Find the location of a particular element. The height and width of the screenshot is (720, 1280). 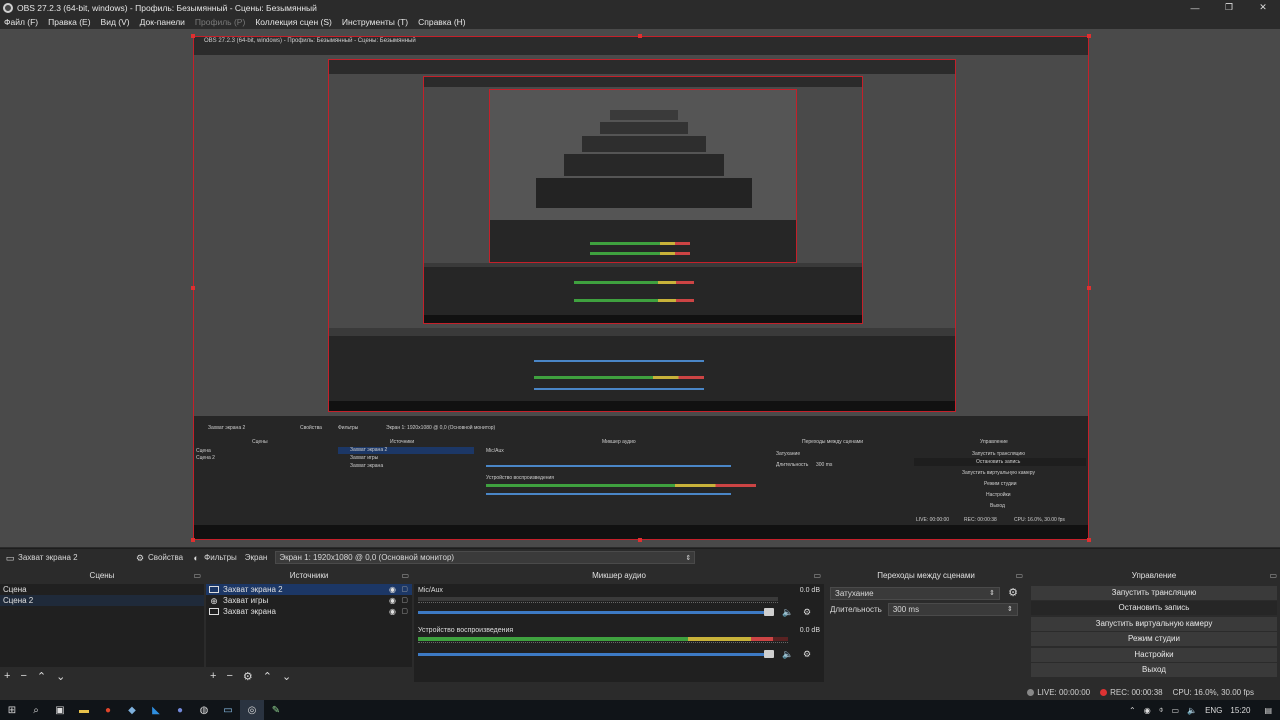

source-item: Захват экрана 2 ◉ ▢ is located at coordinates (309, 589).